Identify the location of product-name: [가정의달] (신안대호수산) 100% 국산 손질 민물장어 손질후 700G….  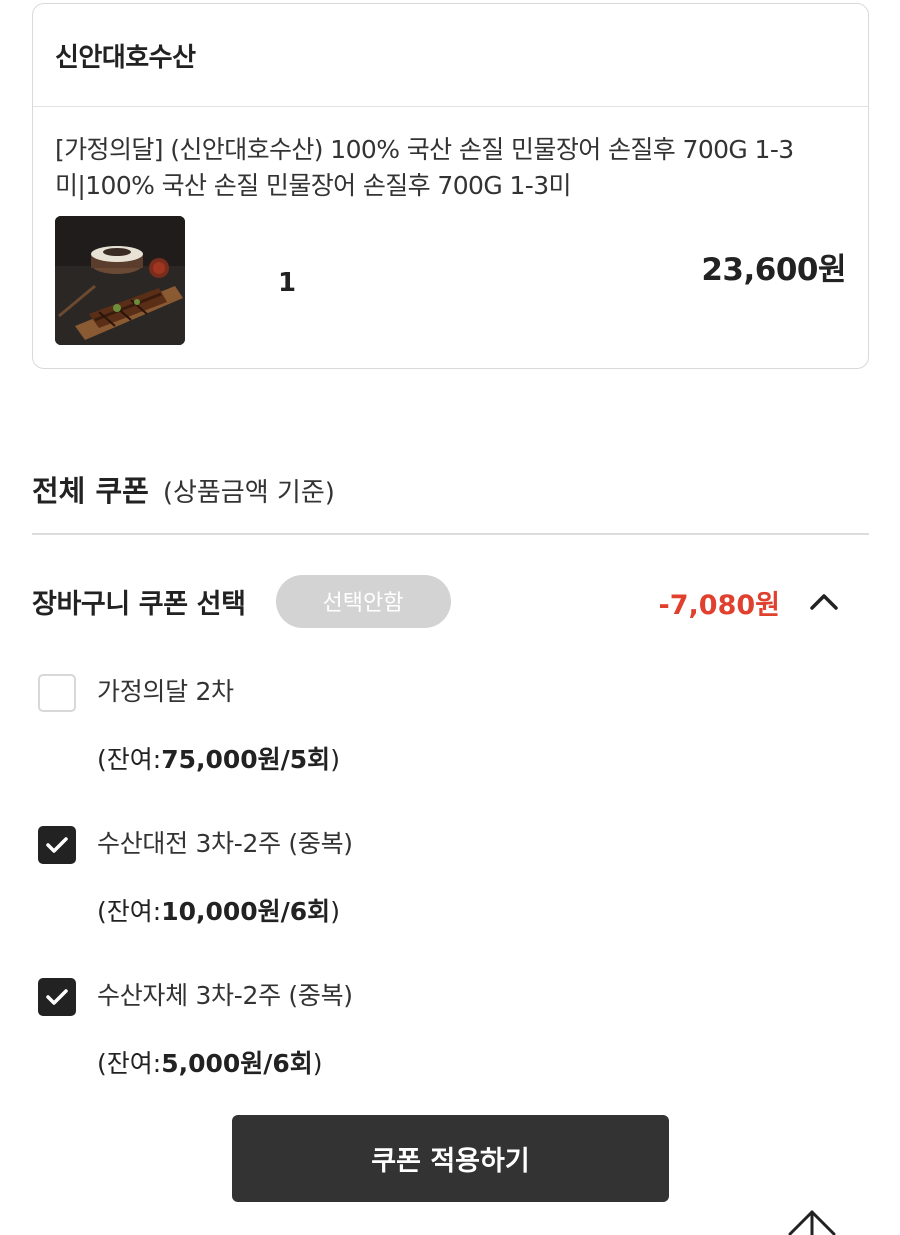
(424, 167).